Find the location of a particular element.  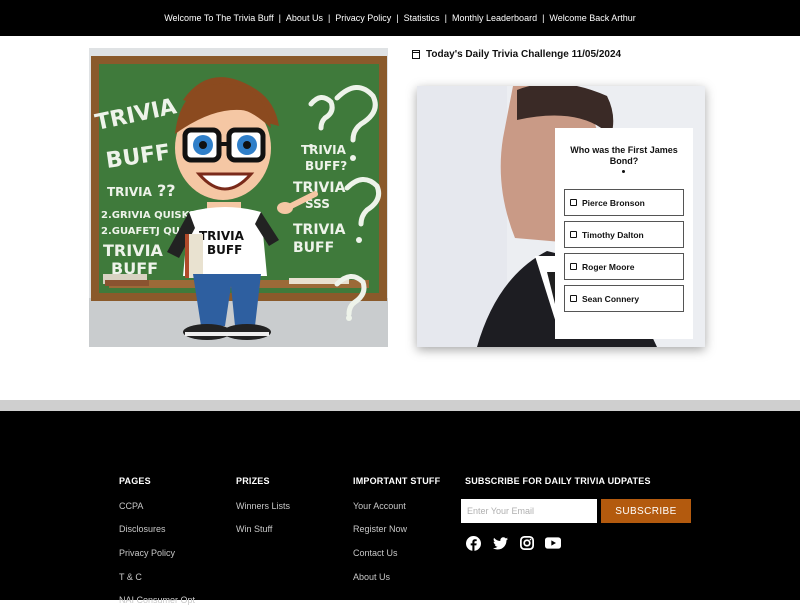

answer-option-2: Timothy Dalton is located at coordinates (624, 234).